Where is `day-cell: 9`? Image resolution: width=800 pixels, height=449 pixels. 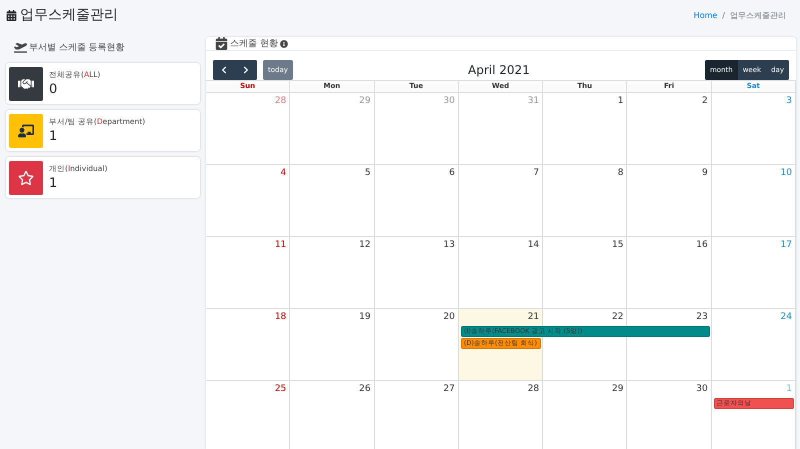
day-cell: 9 is located at coordinates (669, 201).